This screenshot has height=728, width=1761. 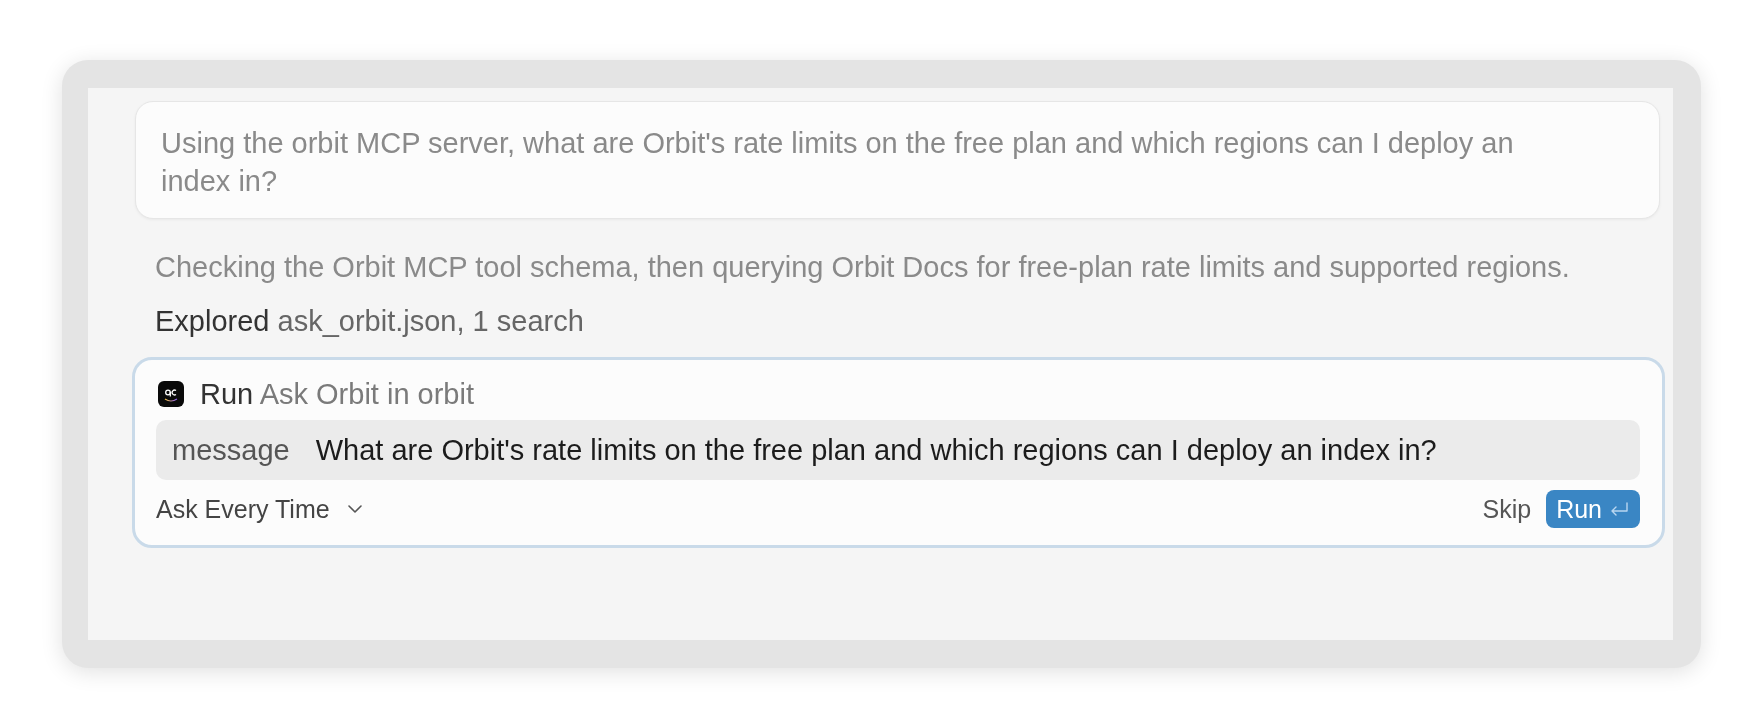 What do you see at coordinates (231, 450) in the screenshot?
I see `argument-name: message` at bounding box center [231, 450].